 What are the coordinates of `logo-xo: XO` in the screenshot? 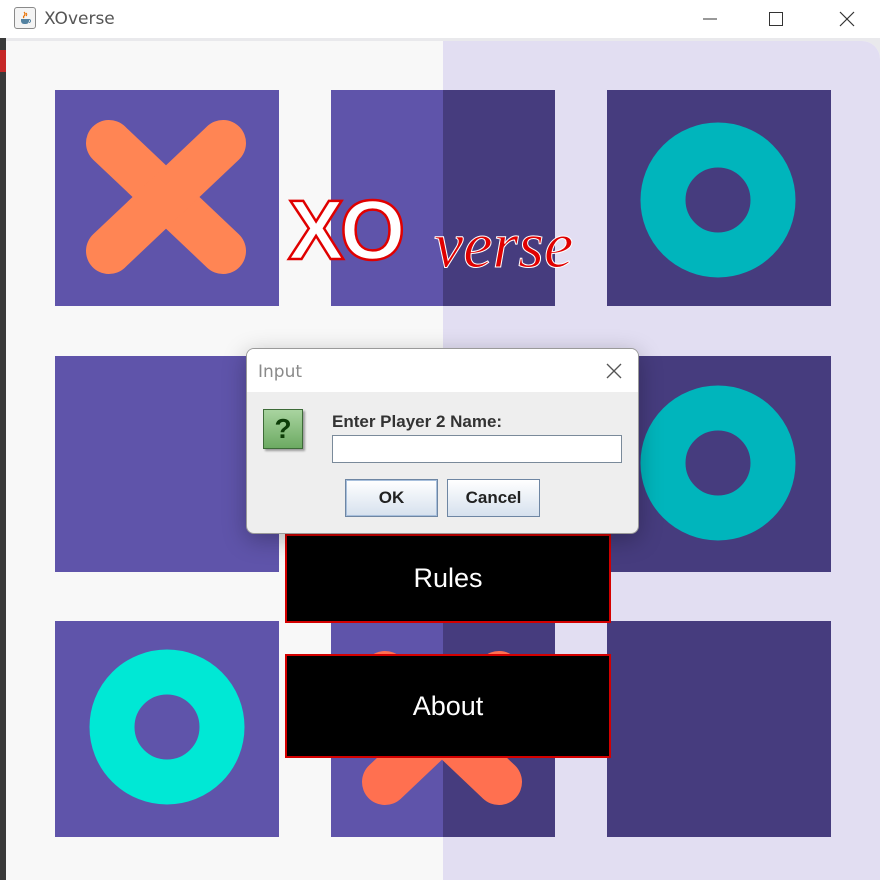 It's located at (347, 230).